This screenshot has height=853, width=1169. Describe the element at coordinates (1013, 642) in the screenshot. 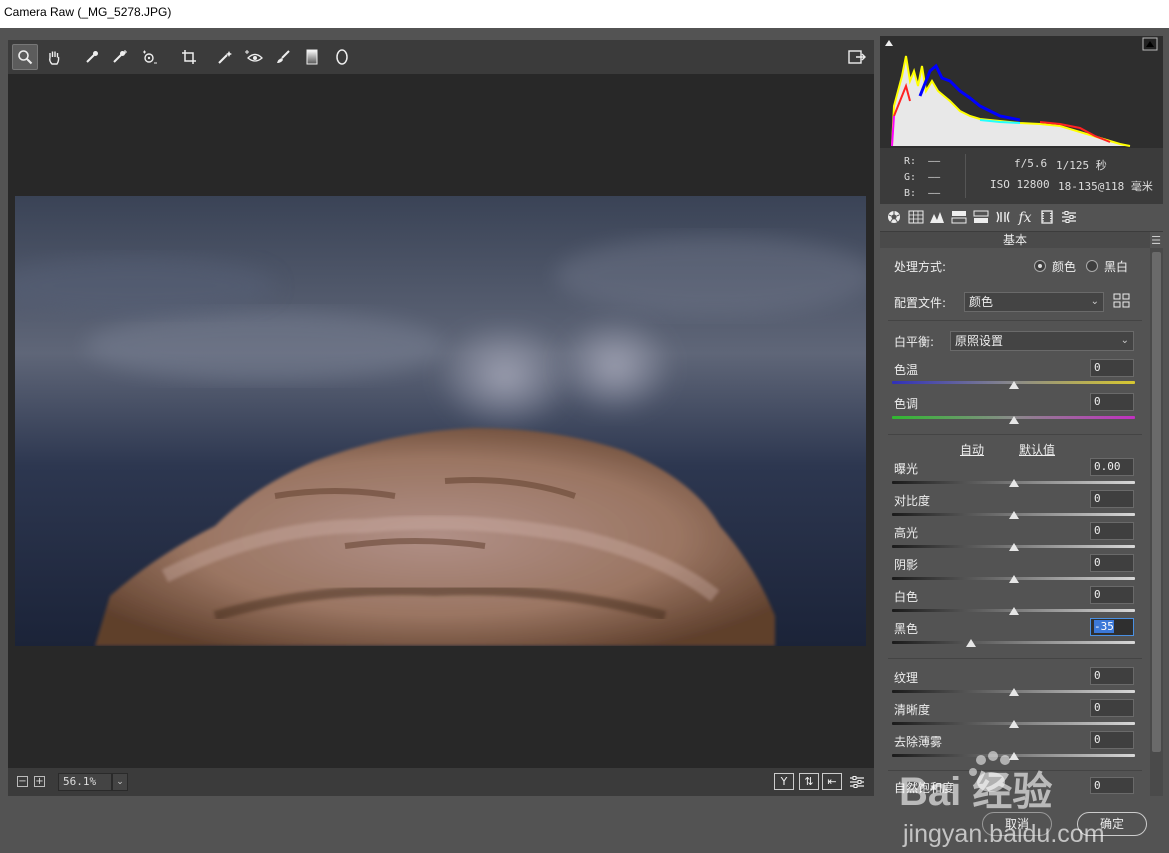

I see `blacks-slider-track` at that location.